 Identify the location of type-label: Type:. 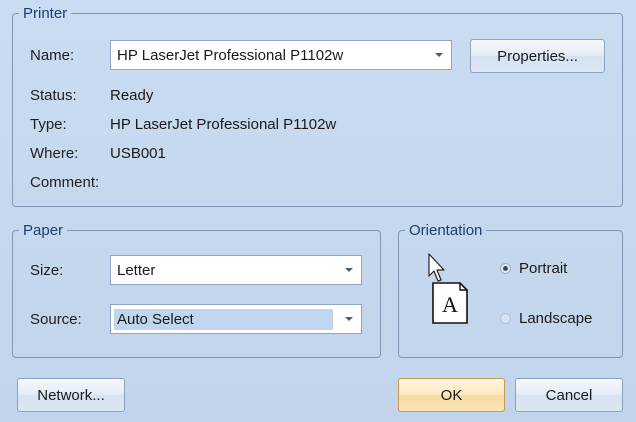
(48, 124).